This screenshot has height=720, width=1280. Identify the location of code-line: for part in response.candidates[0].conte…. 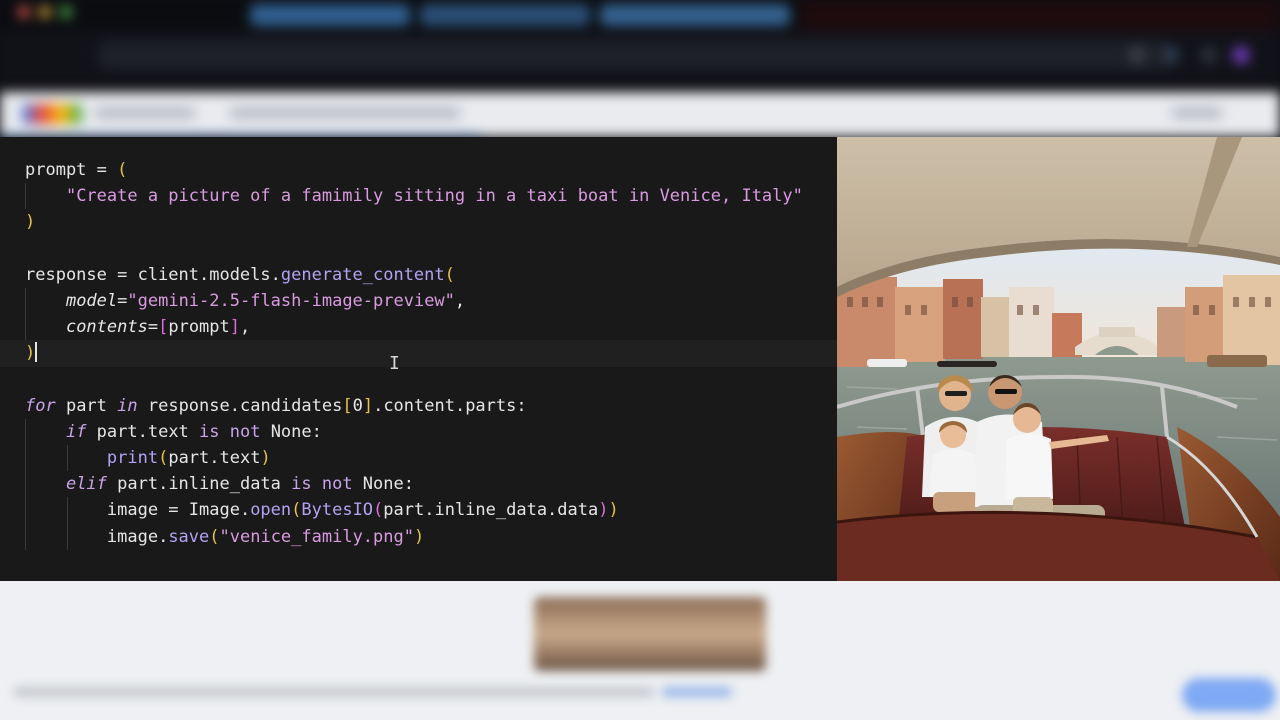
(418, 406).